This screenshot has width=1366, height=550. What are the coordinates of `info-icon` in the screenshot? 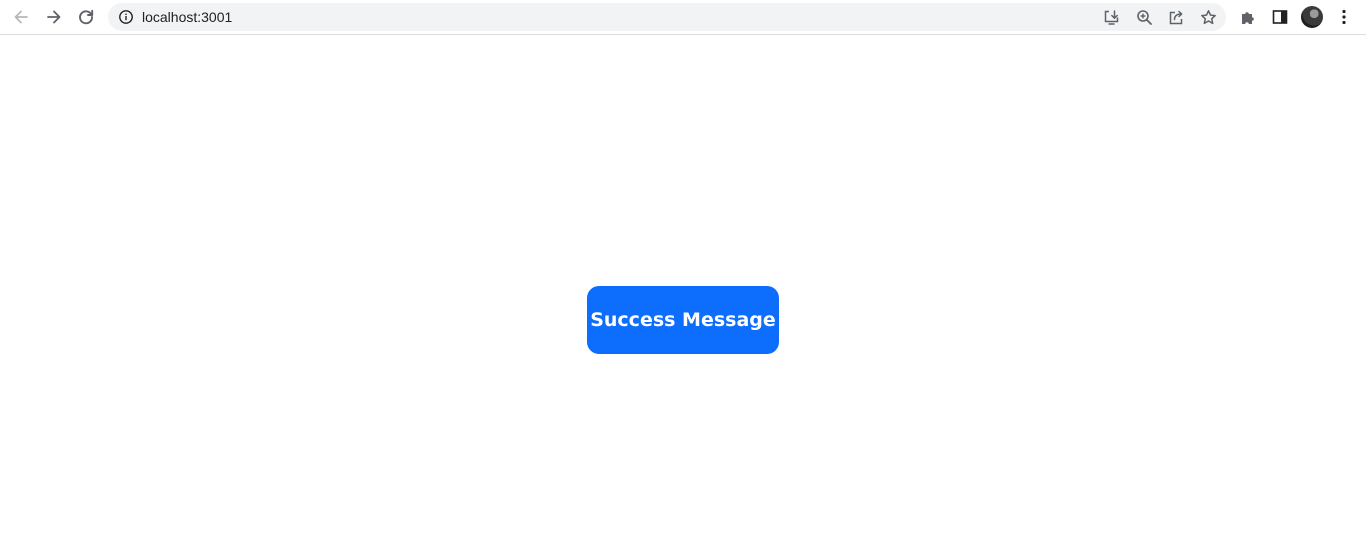 It's located at (126, 17).